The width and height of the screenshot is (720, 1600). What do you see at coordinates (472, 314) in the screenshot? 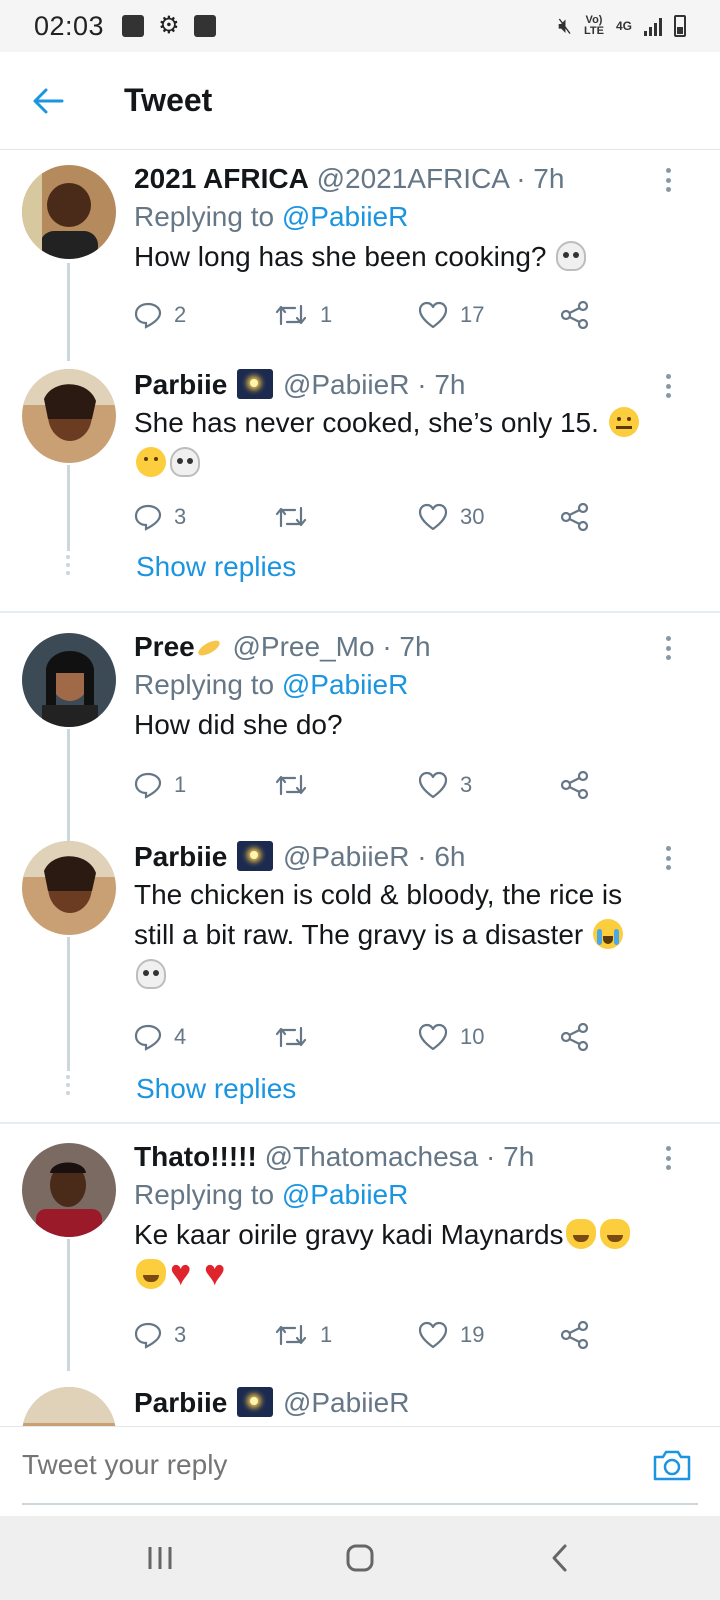
I see `like-count: 17` at bounding box center [472, 314].